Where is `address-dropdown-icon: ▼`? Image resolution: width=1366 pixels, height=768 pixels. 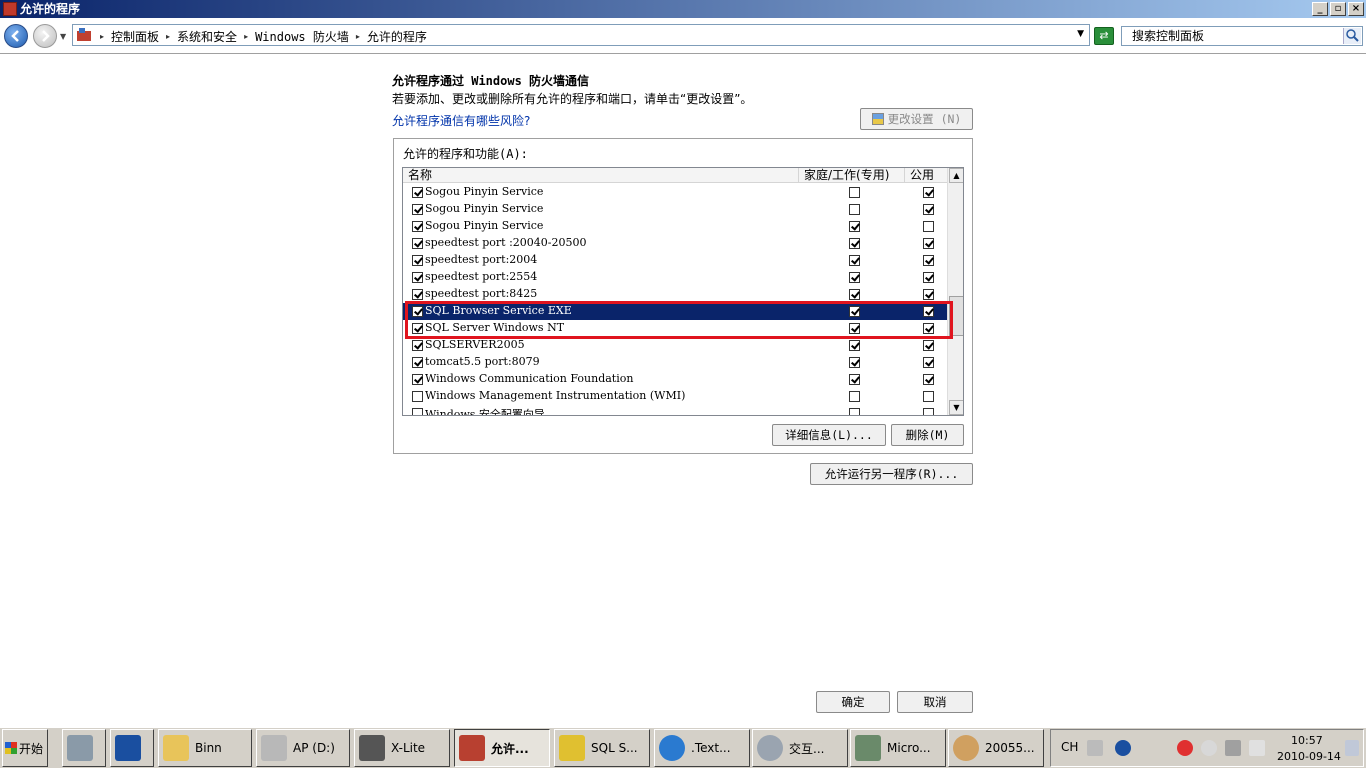 address-dropdown-icon: ▼ is located at coordinates (1080, 34).